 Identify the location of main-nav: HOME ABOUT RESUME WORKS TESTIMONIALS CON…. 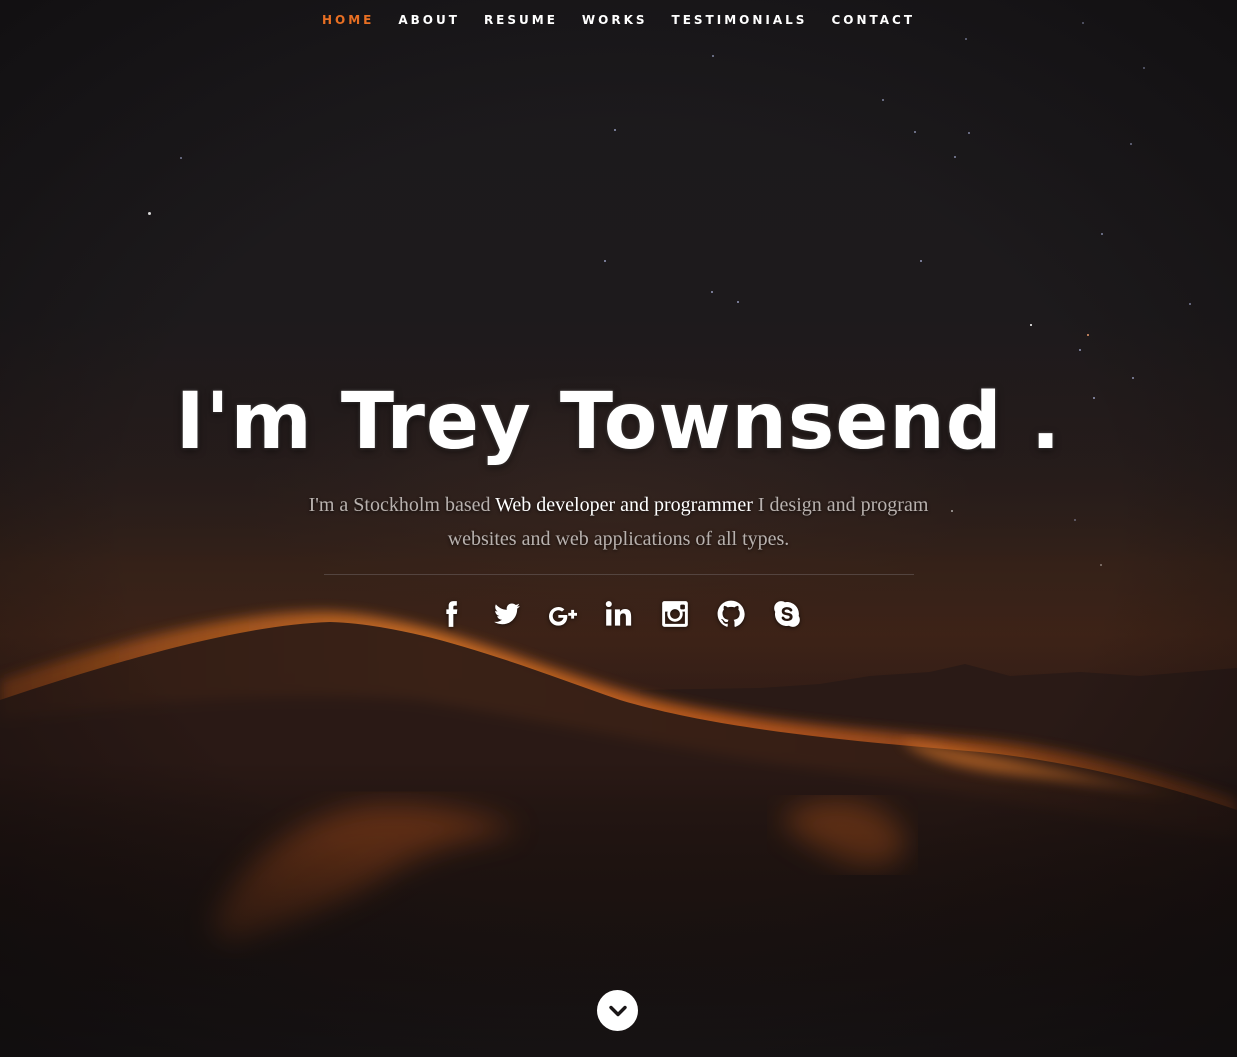
(618, 20).